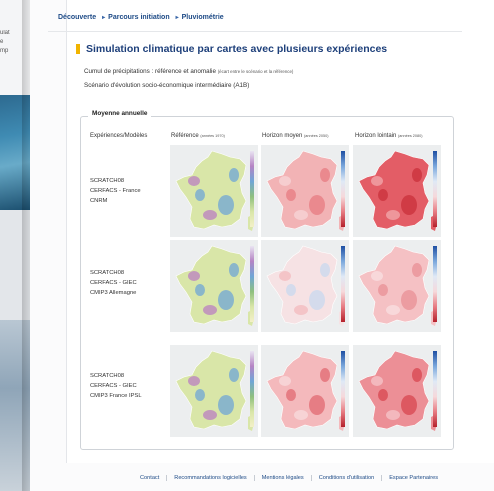  Describe the element at coordinates (376, 136) in the screenshot. I see `column-header-label: Horizon lointain` at that location.